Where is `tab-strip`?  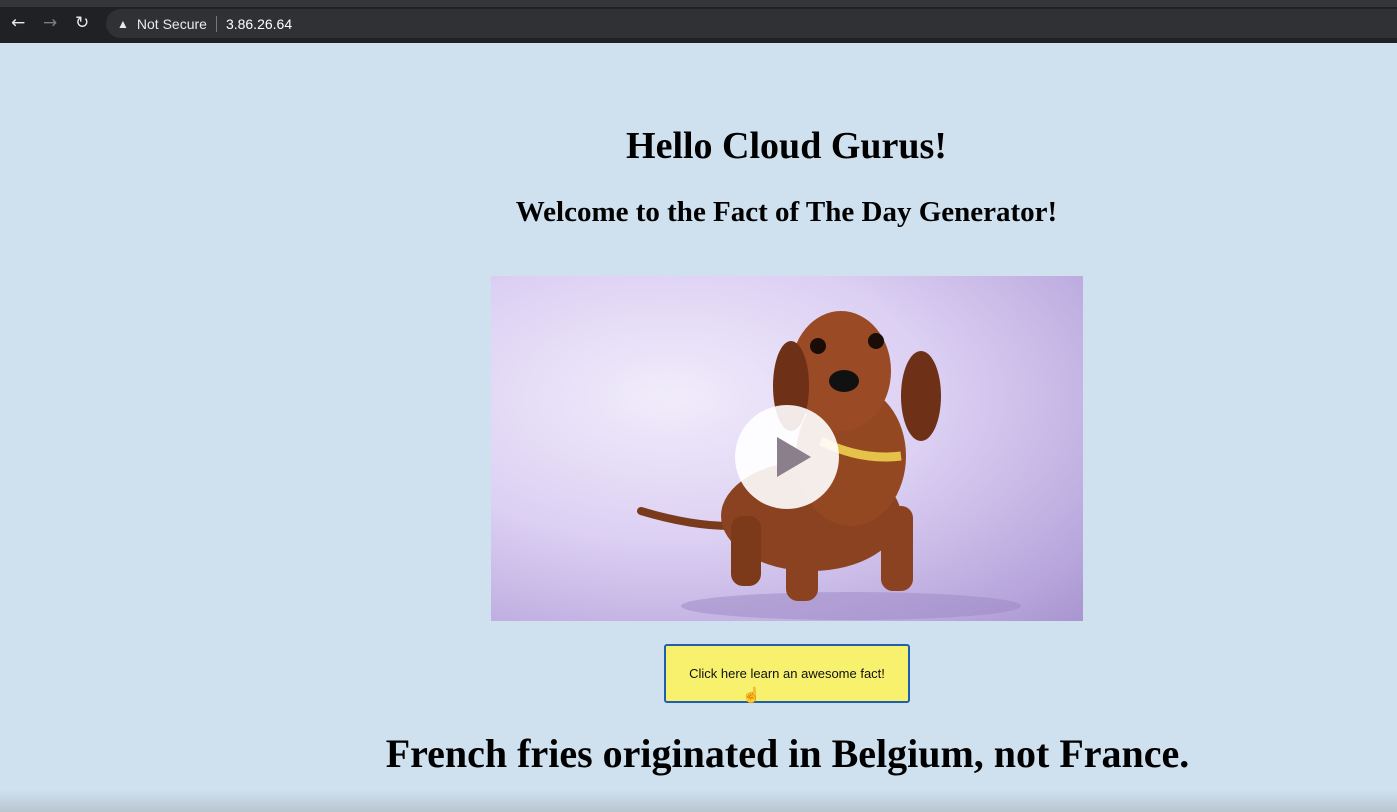
tab-strip is located at coordinates (698, 3).